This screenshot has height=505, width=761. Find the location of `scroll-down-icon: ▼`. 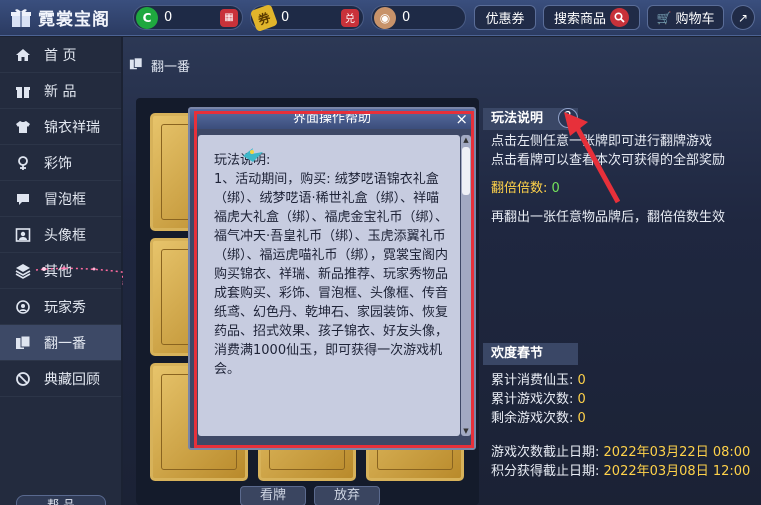

scroll-down-icon: ▼ is located at coordinates (466, 431).